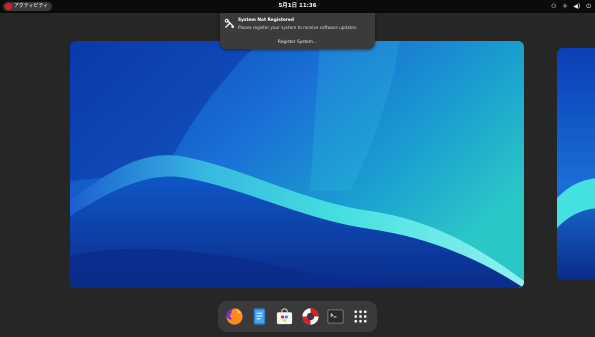 The width and height of the screenshot is (595, 337). I want to click on dock-item-firefox, so click(234, 316).